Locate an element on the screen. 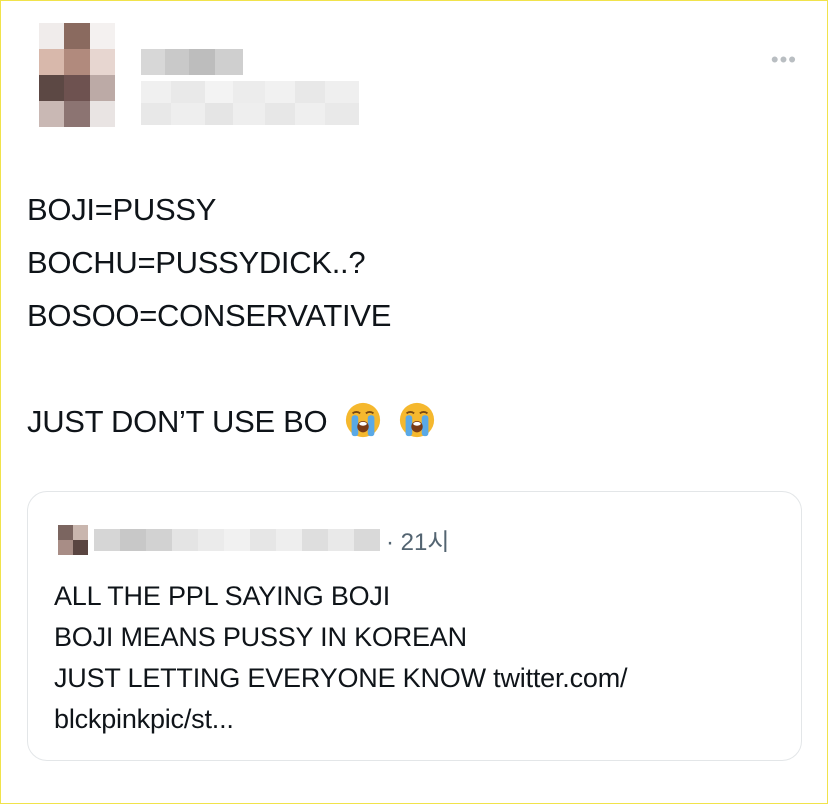 The image size is (828, 804). quoted-username is located at coordinates (237, 539).